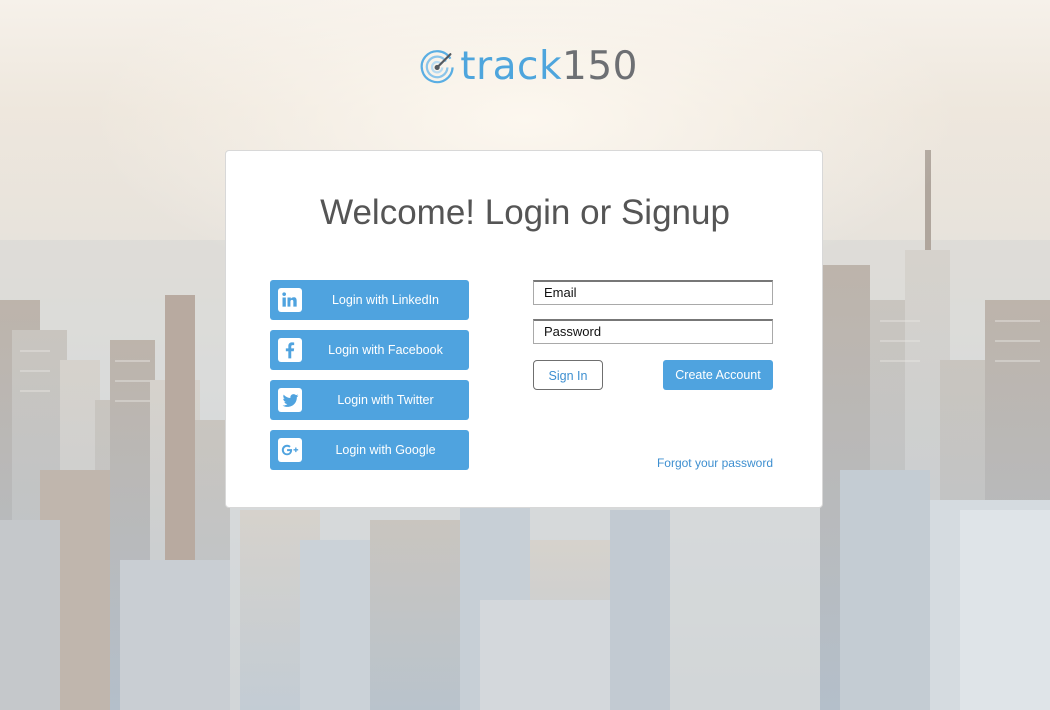 The width and height of the screenshot is (1050, 710). What do you see at coordinates (653, 331) in the screenshot?
I see `password-field: Password` at bounding box center [653, 331].